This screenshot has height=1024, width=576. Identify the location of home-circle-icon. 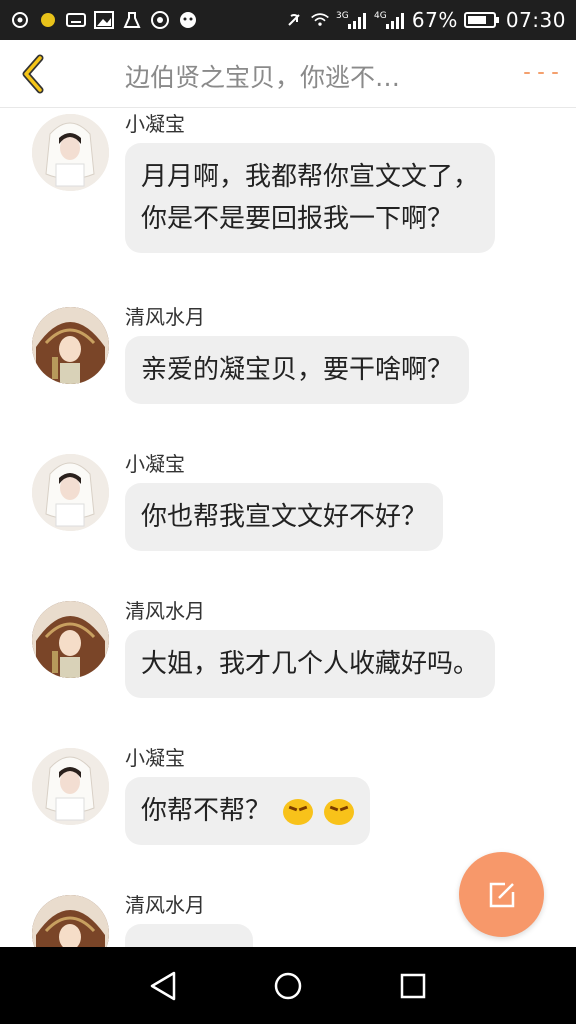
(288, 985).